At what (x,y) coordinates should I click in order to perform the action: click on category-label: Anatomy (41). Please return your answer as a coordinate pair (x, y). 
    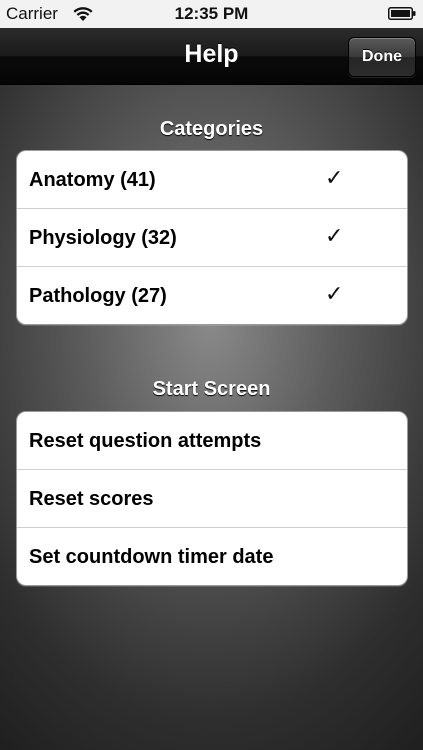
    Looking at the image, I should click on (92, 180).